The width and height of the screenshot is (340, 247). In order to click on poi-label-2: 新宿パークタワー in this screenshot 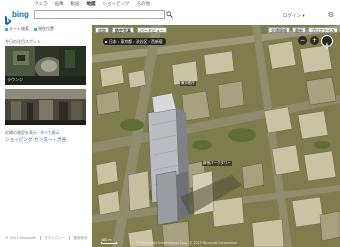, I will do `click(217, 163)`.